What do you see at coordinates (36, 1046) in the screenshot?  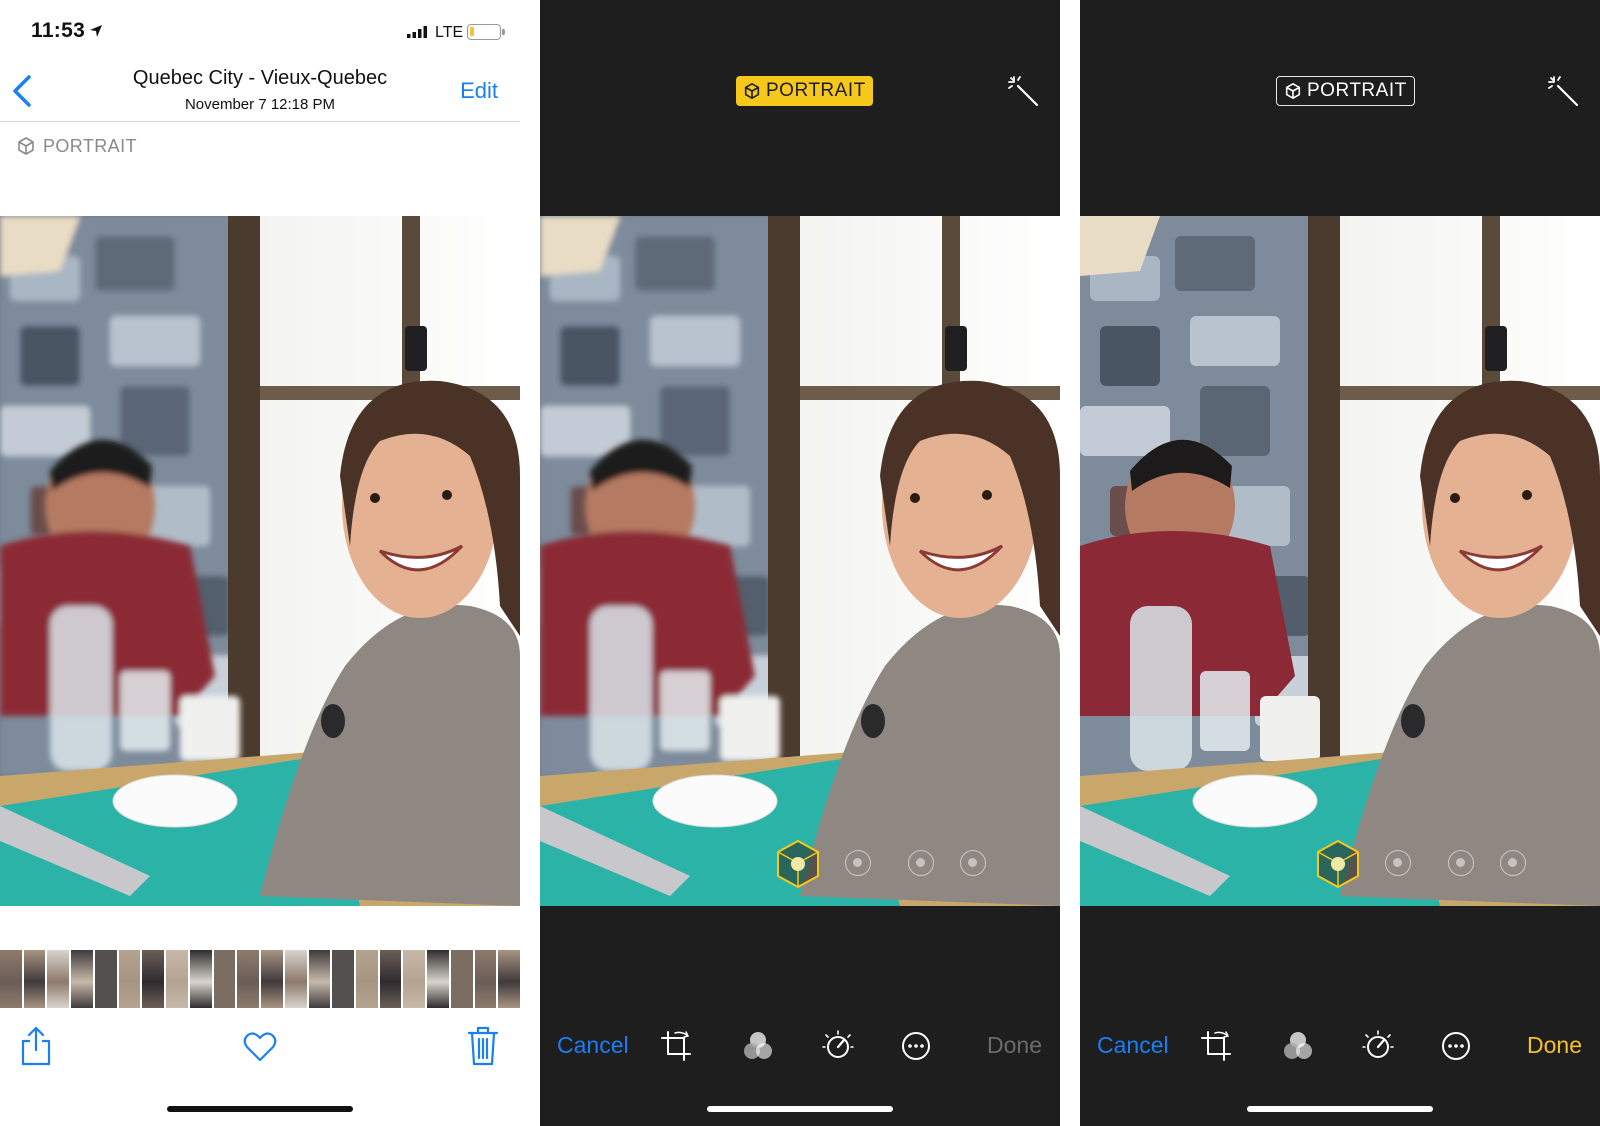 I see `share-icon` at bounding box center [36, 1046].